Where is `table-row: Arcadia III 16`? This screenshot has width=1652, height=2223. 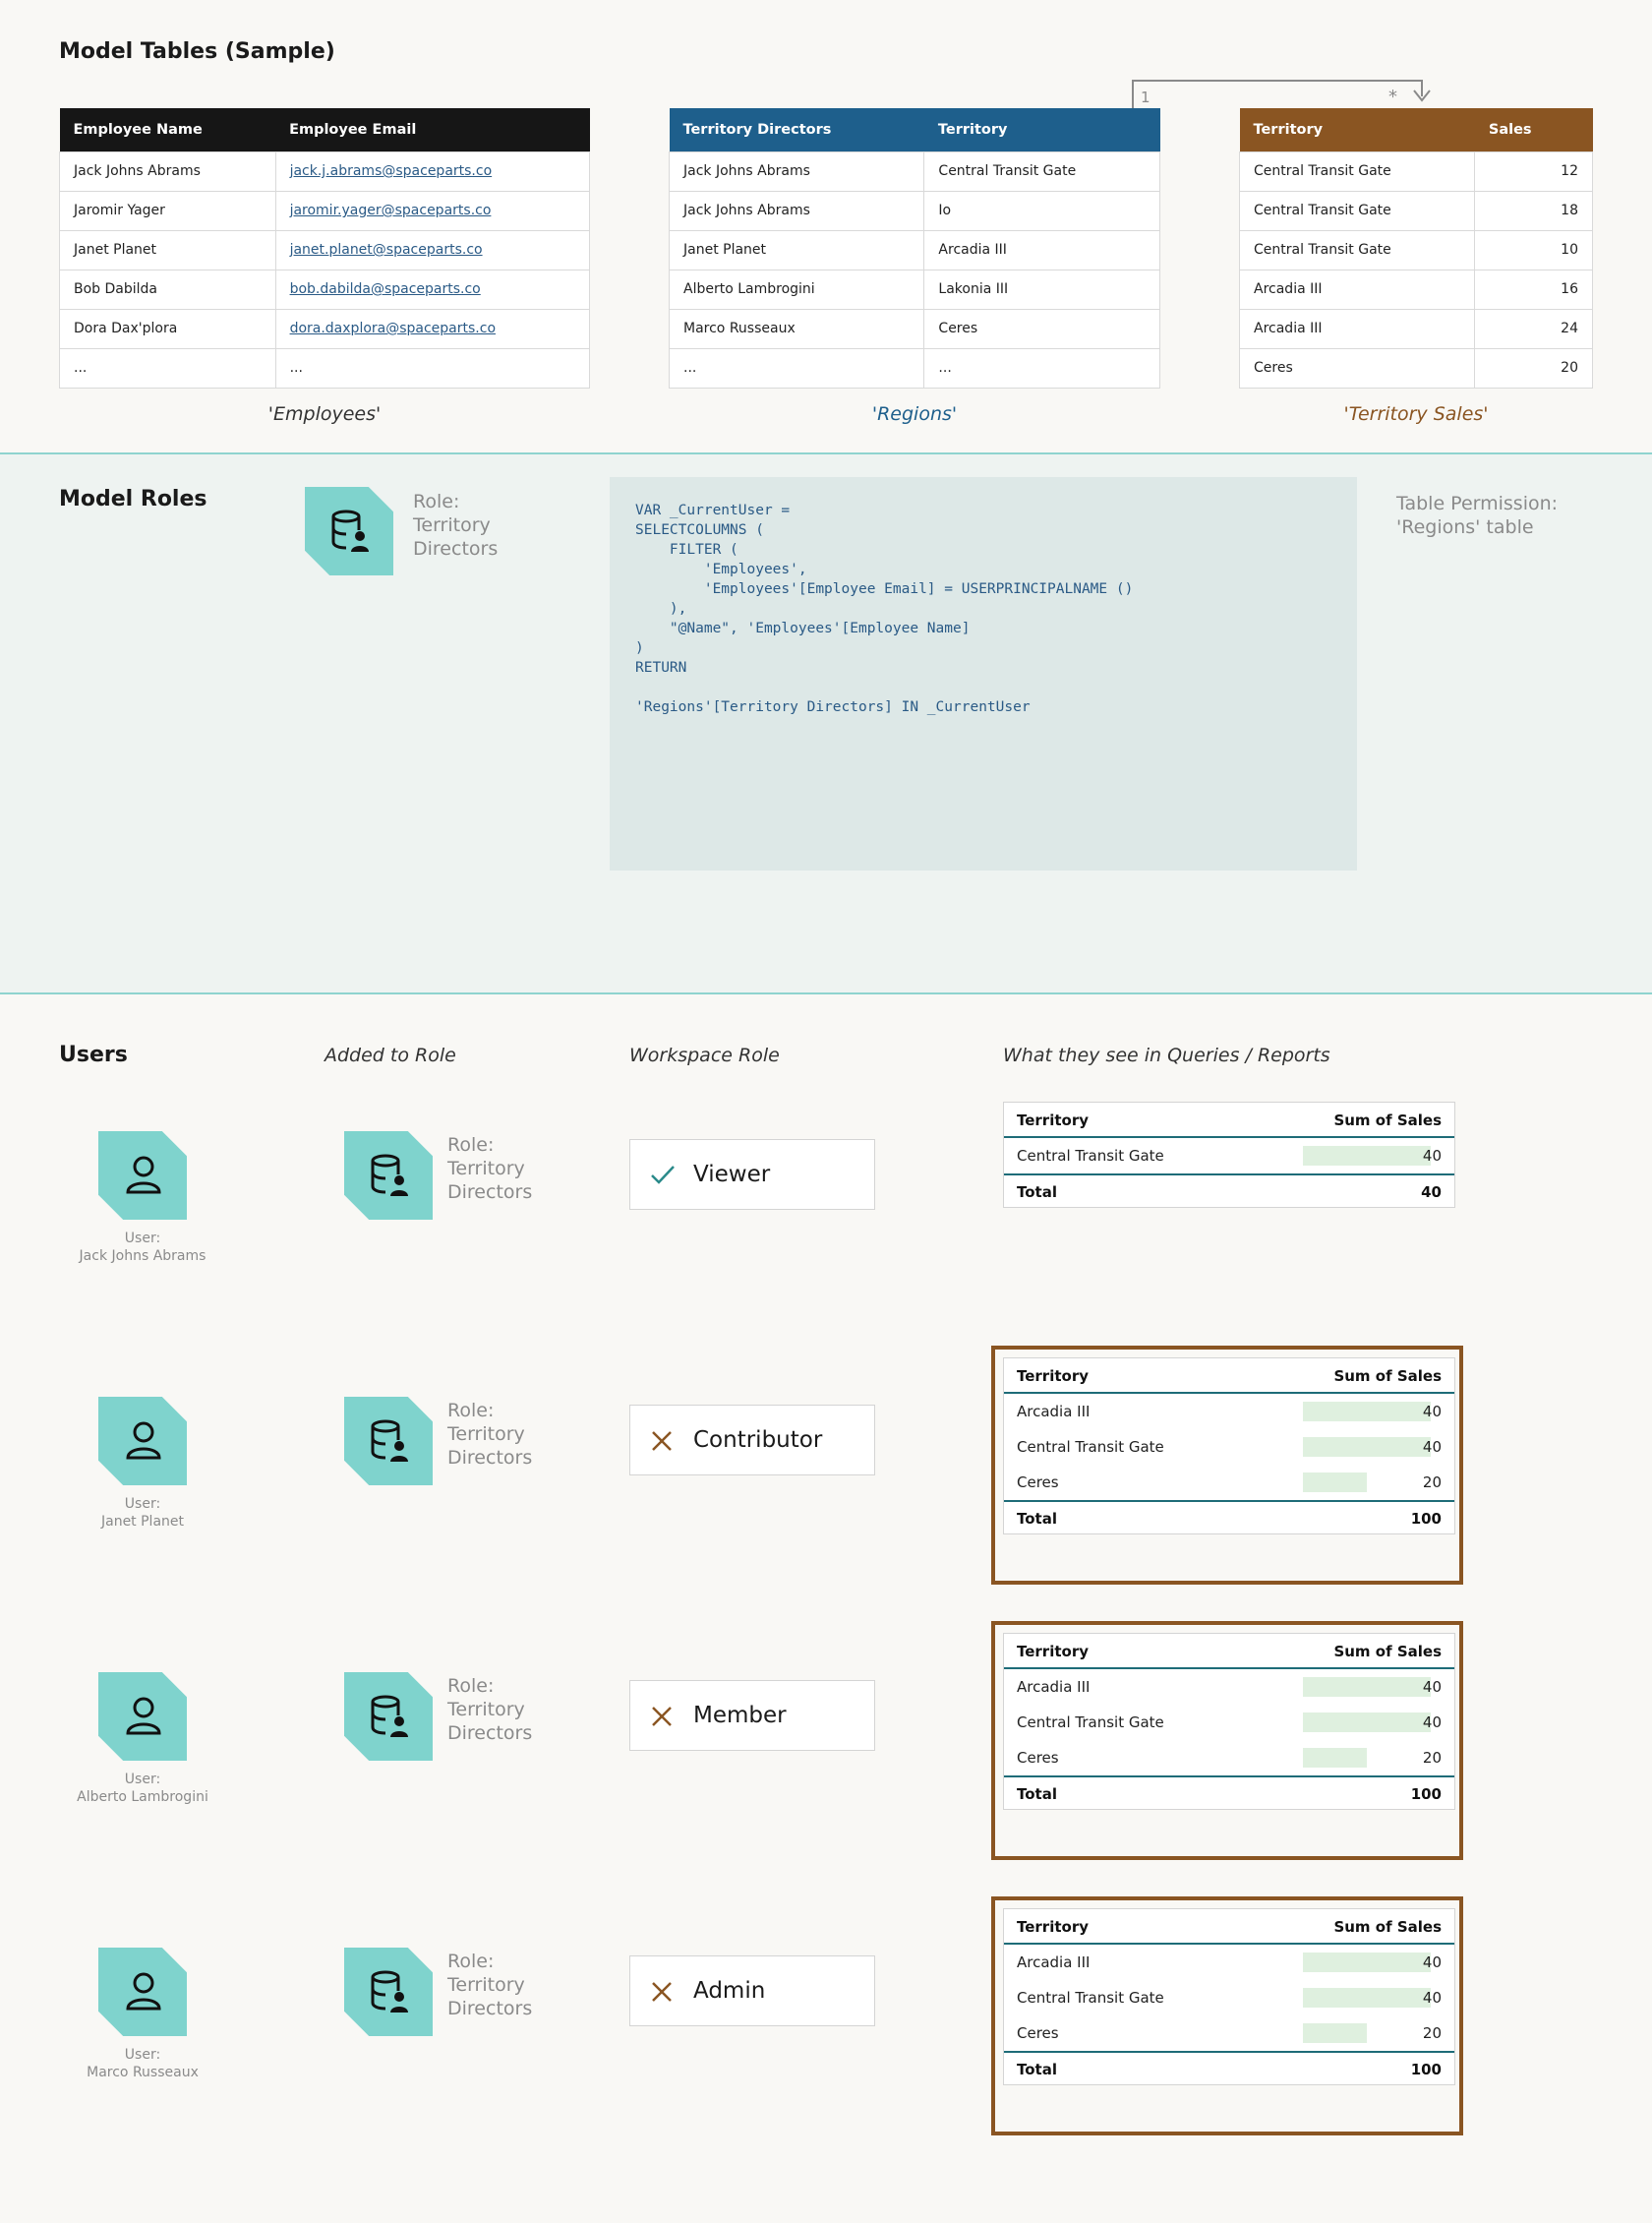 table-row: Arcadia III 16 is located at coordinates (1415, 290).